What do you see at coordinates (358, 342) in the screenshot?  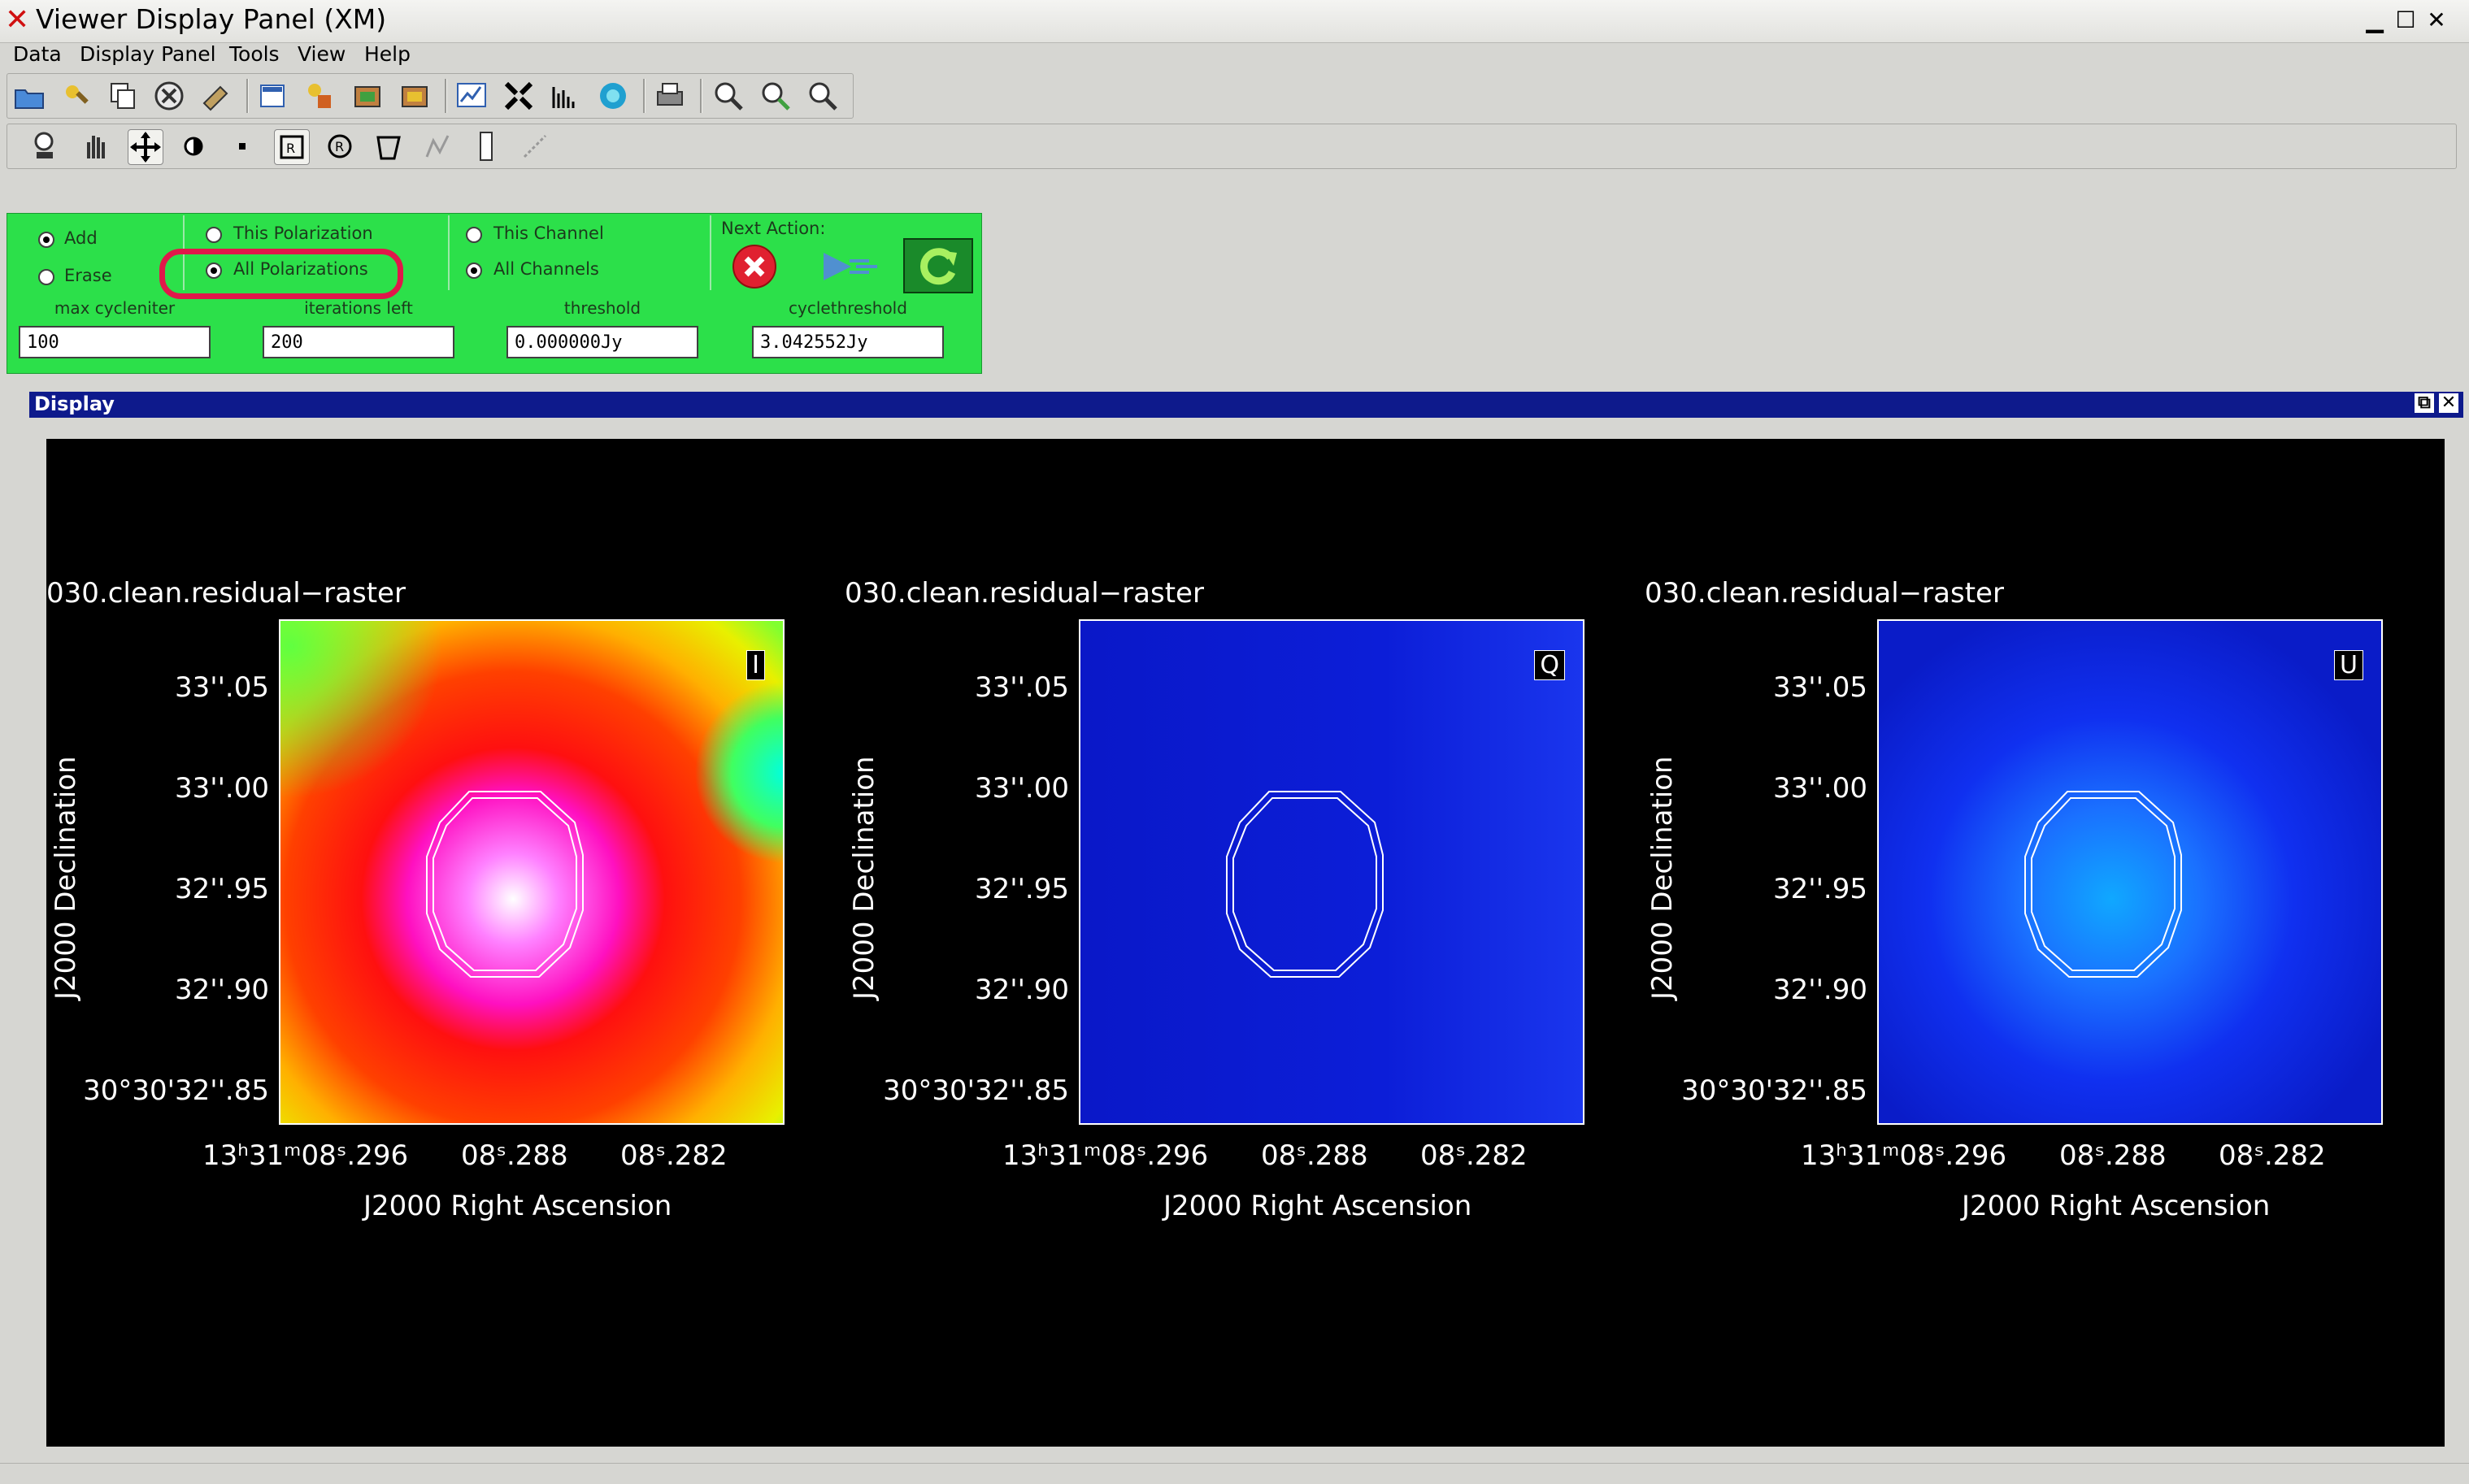 I see `iterations-left-field: 200` at bounding box center [358, 342].